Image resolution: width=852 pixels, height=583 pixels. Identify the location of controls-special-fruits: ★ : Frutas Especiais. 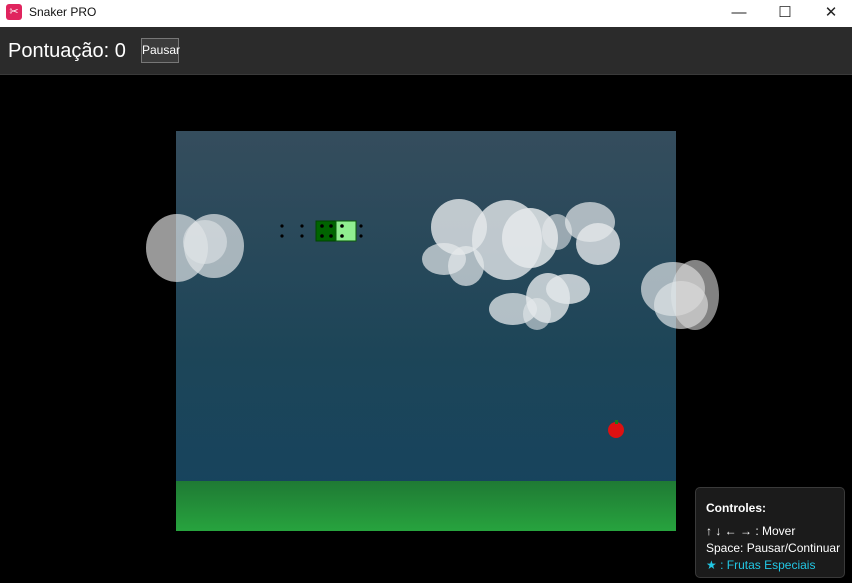
(761, 565).